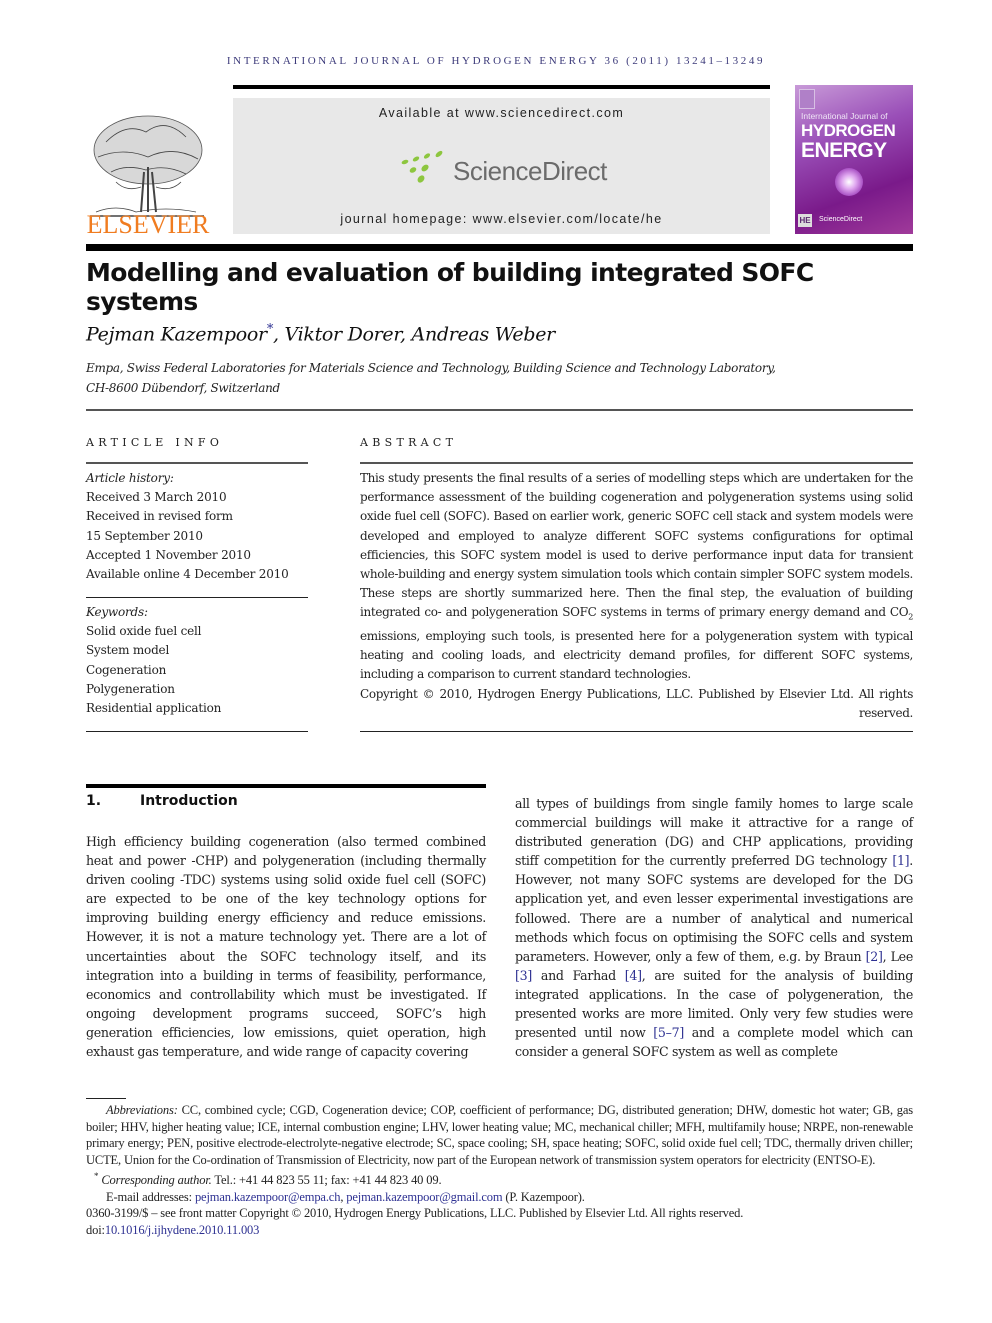 This screenshot has width=992, height=1323. I want to click on footnote-mark: *, so click(96, 1176).